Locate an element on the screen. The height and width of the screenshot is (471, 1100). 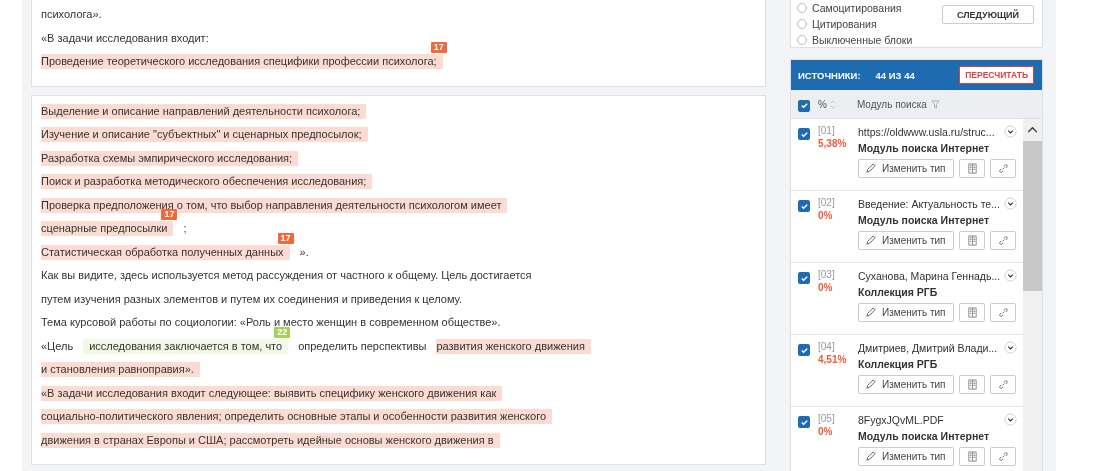
text-line: психолога». is located at coordinates (71, 15).